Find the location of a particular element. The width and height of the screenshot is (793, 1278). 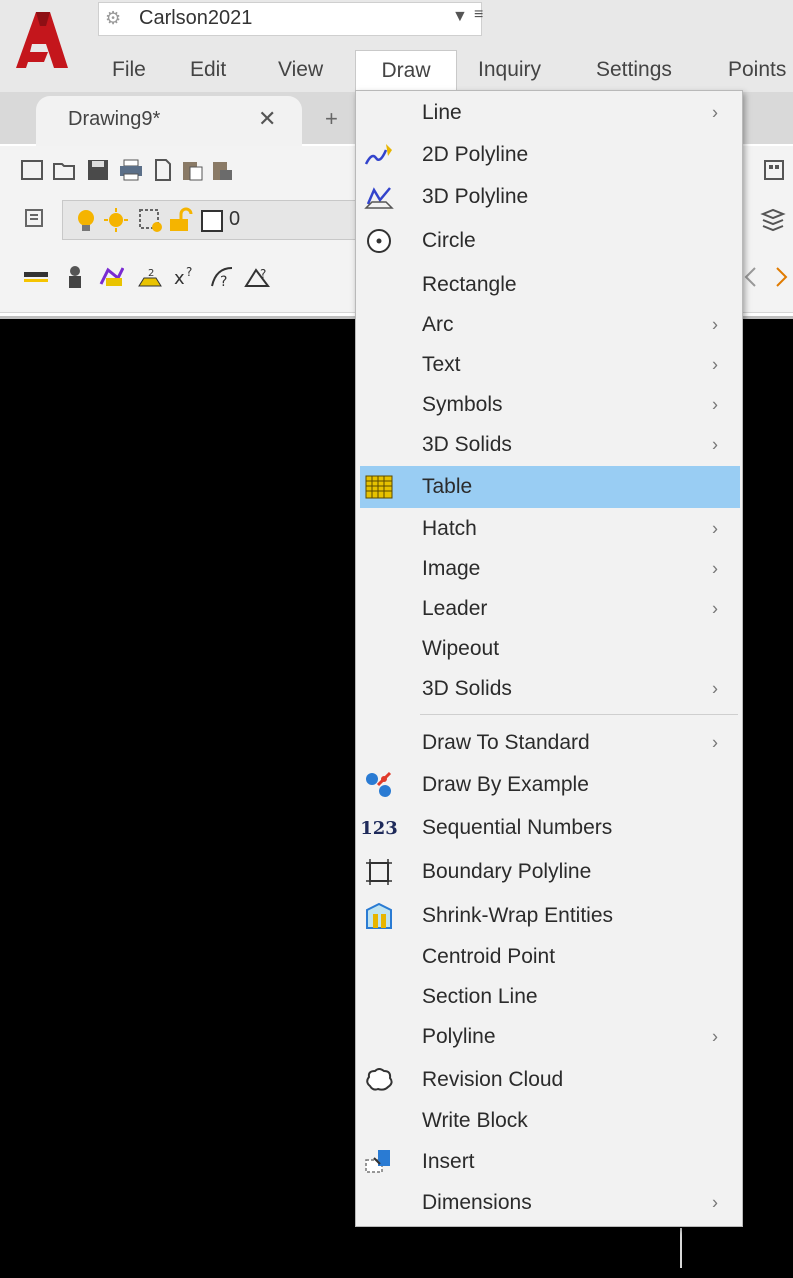

menu-item-text: Text › is located at coordinates (550, 365).